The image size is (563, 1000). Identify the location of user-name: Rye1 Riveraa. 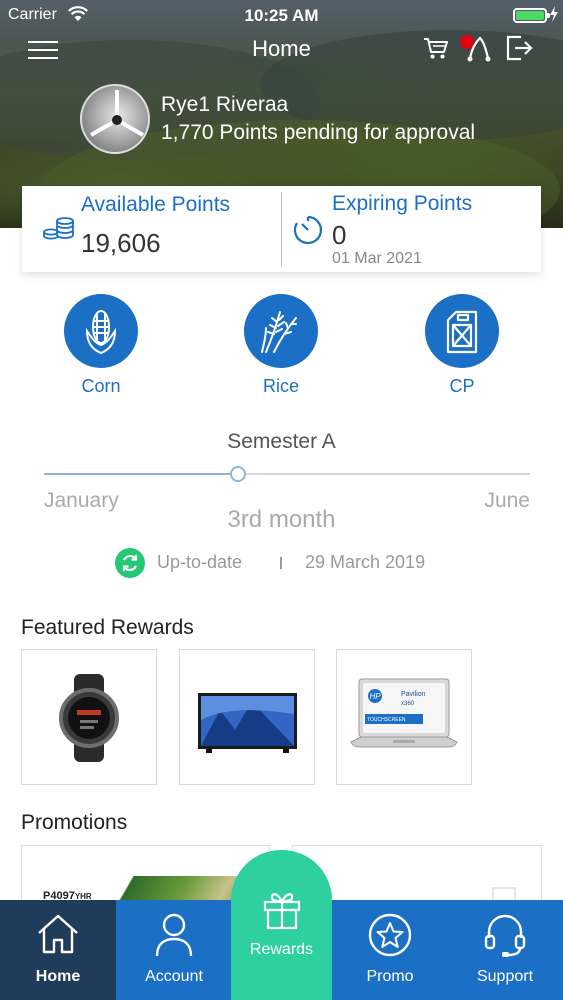
(225, 104).